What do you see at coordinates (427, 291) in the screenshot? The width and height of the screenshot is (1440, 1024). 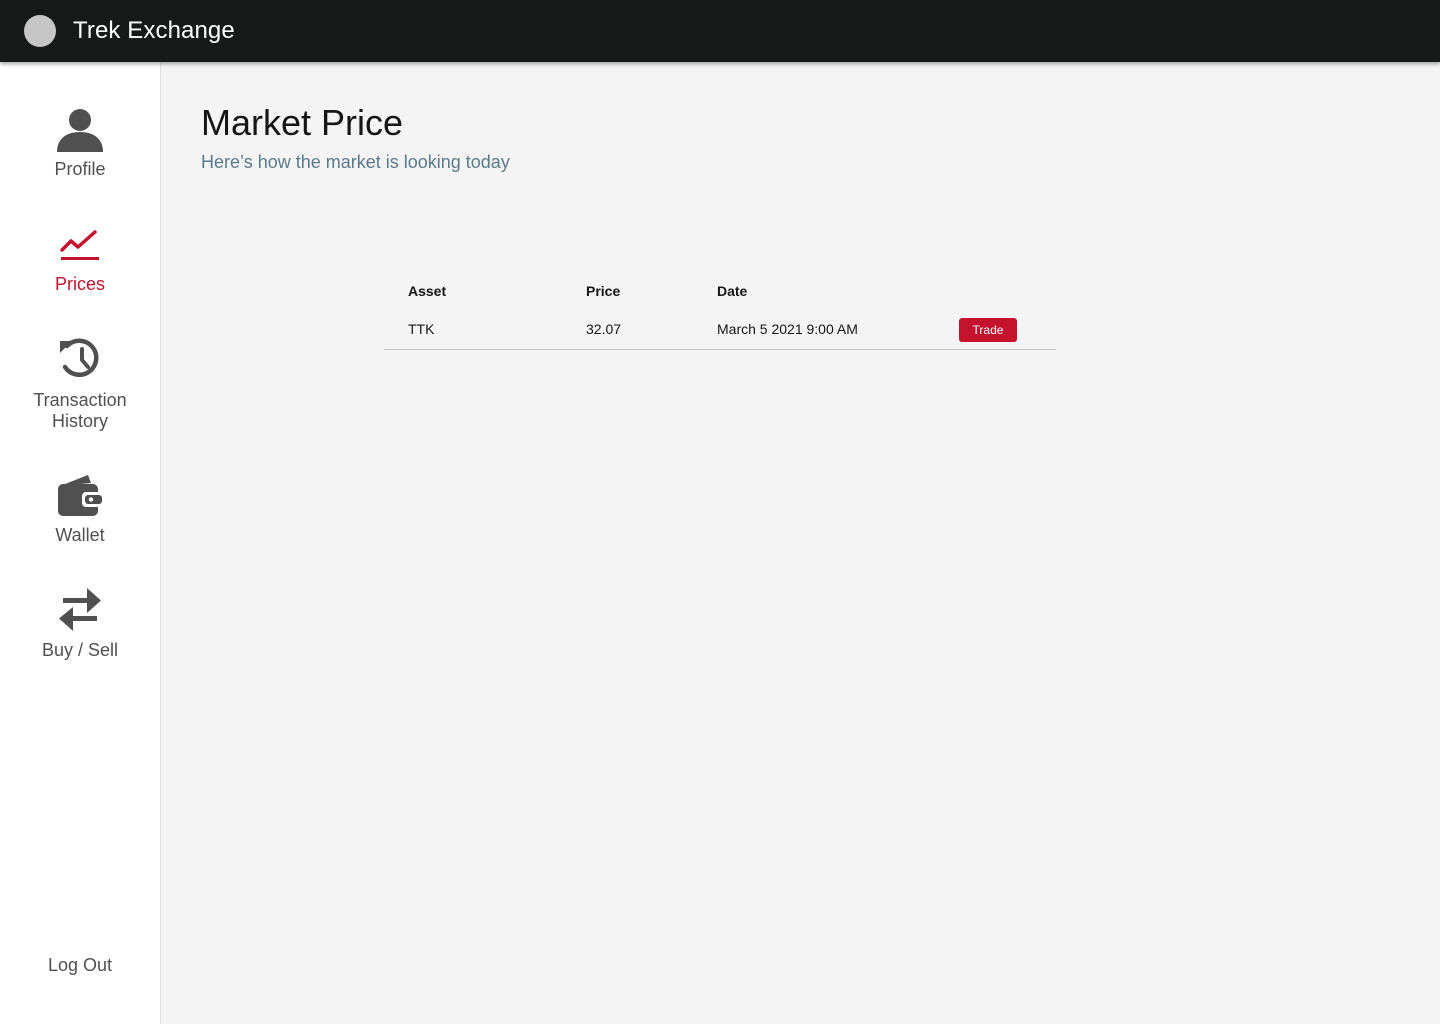 I see `column-header-asset: Asset` at bounding box center [427, 291].